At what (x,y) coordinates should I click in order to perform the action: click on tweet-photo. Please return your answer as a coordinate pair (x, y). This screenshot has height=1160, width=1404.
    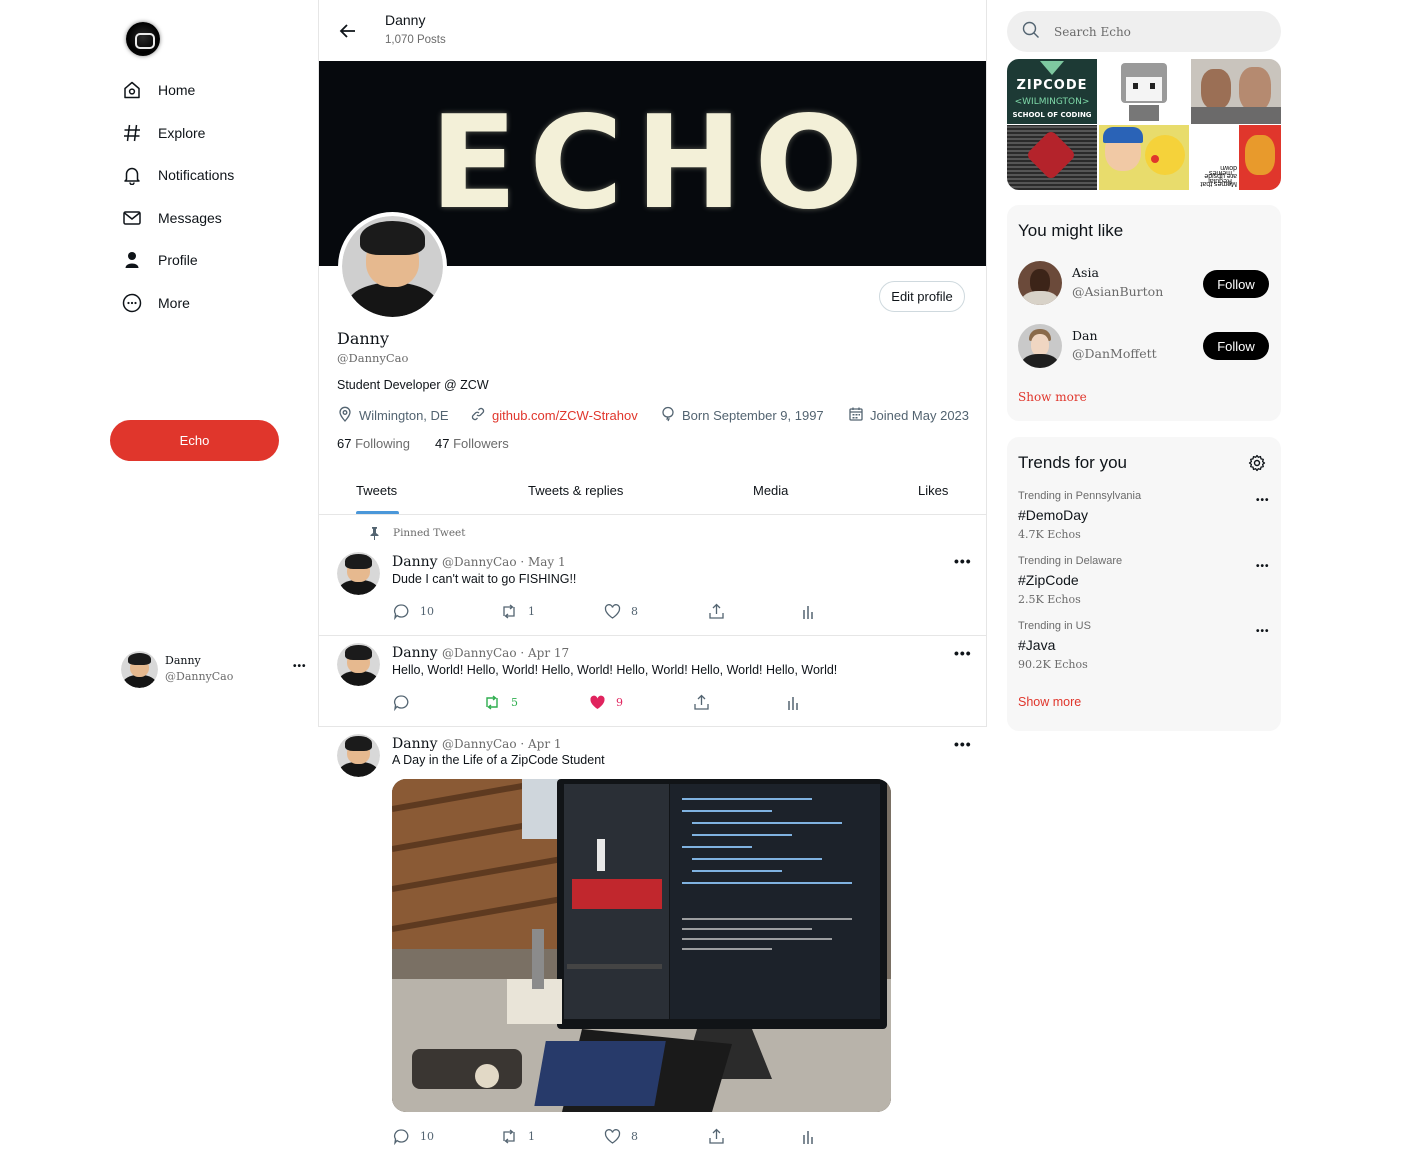
    Looking at the image, I should click on (641, 945).